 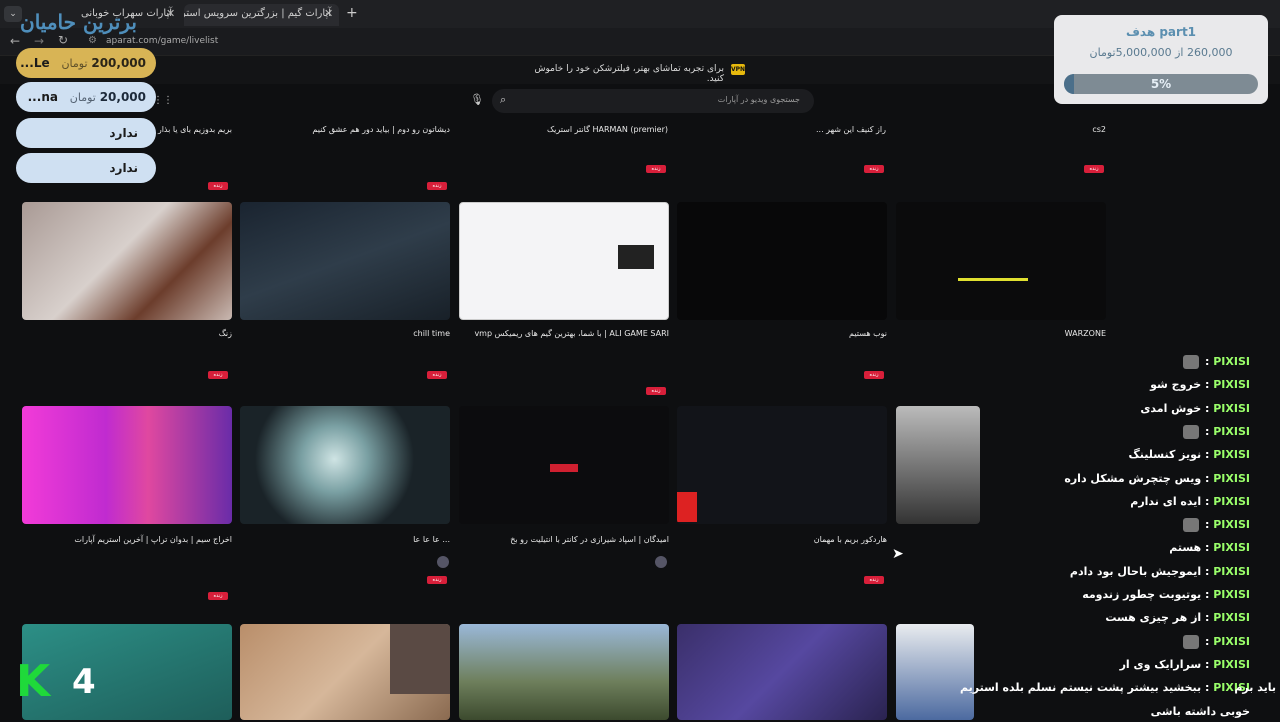 What do you see at coordinates (127, 333) in the screenshot?
I see `card-title: زنگ` at bounding box center [127, 333].